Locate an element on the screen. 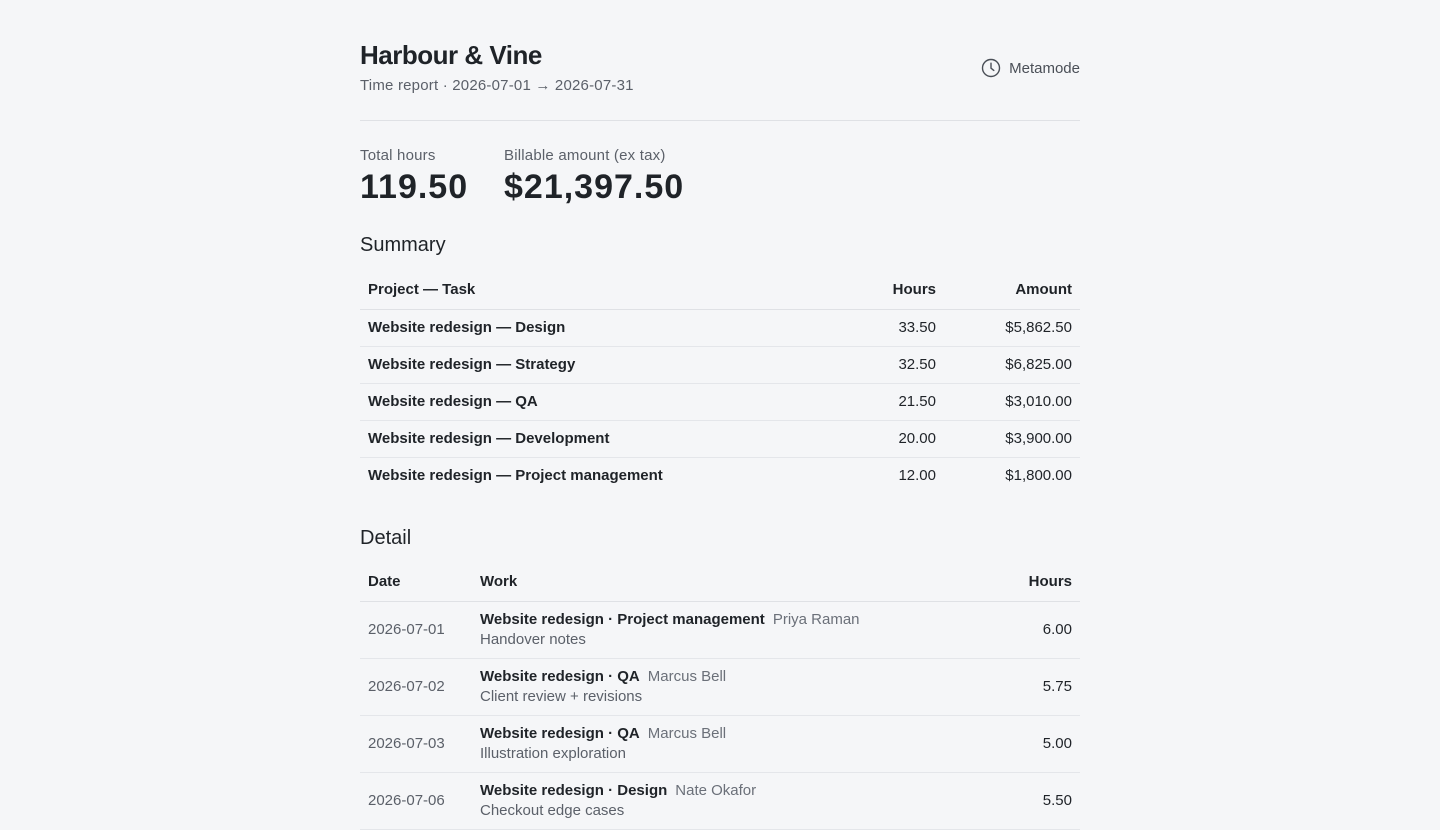 This screenshot has width=1440, height=830. entry-person: Priya Raman is located at coordinates (816, 619).